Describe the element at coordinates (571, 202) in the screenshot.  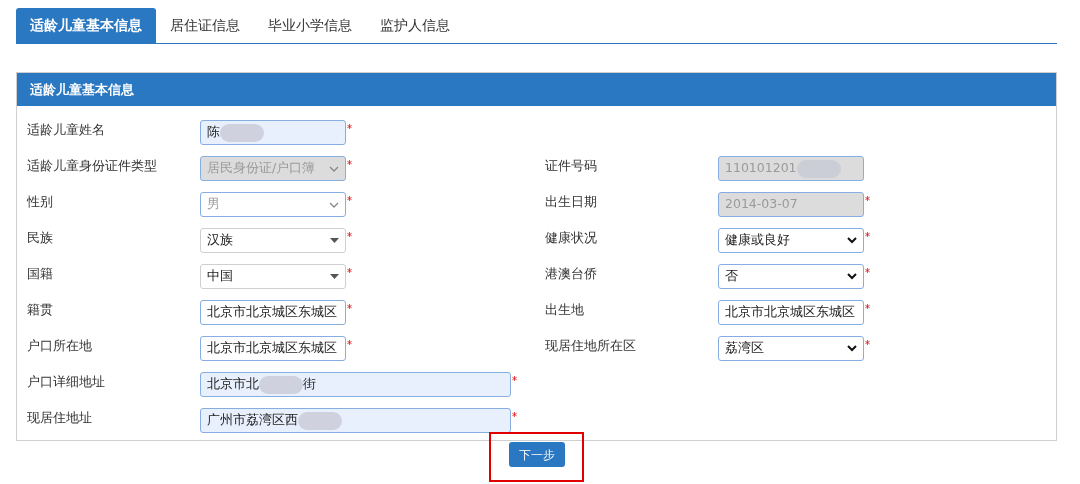
I see `field-label: 出生日期` at that location.